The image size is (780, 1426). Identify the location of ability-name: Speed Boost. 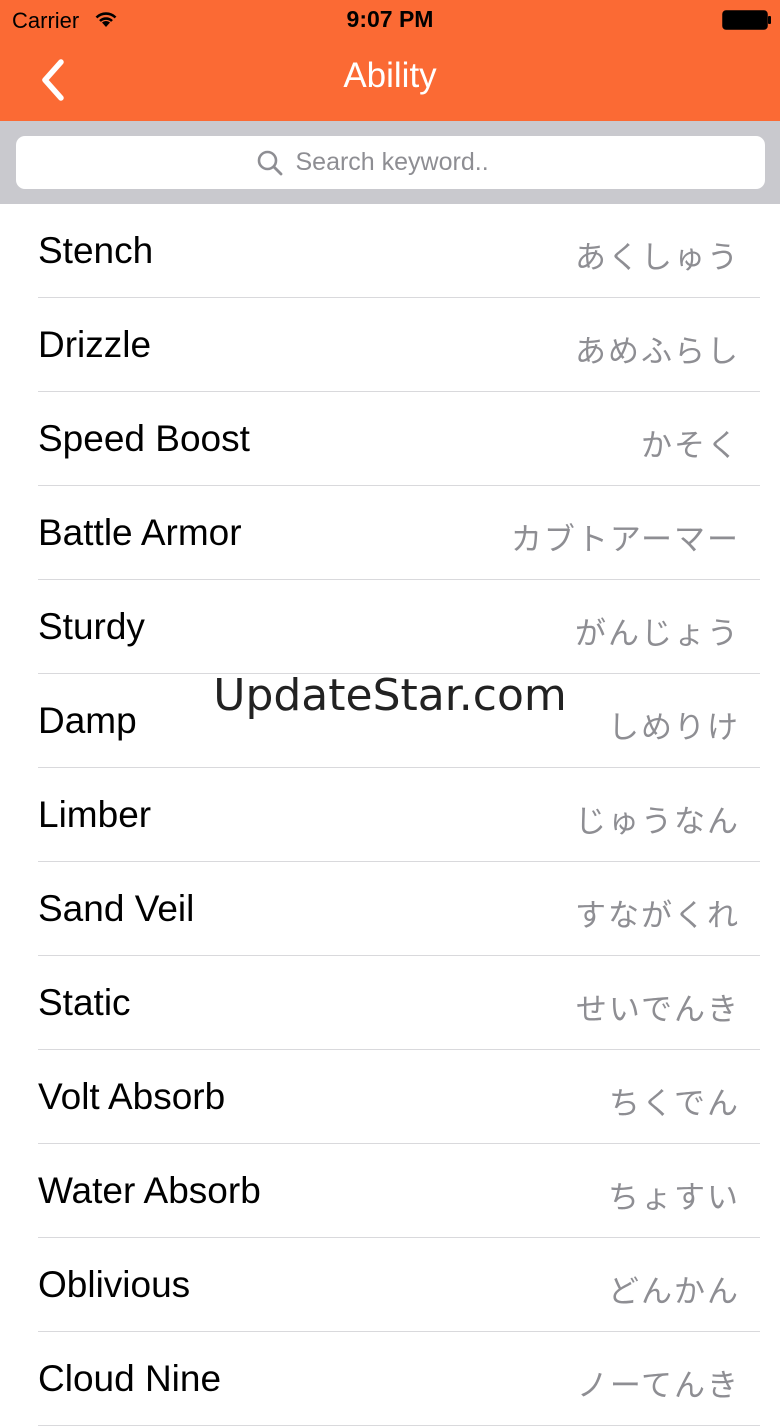
(144, 438).